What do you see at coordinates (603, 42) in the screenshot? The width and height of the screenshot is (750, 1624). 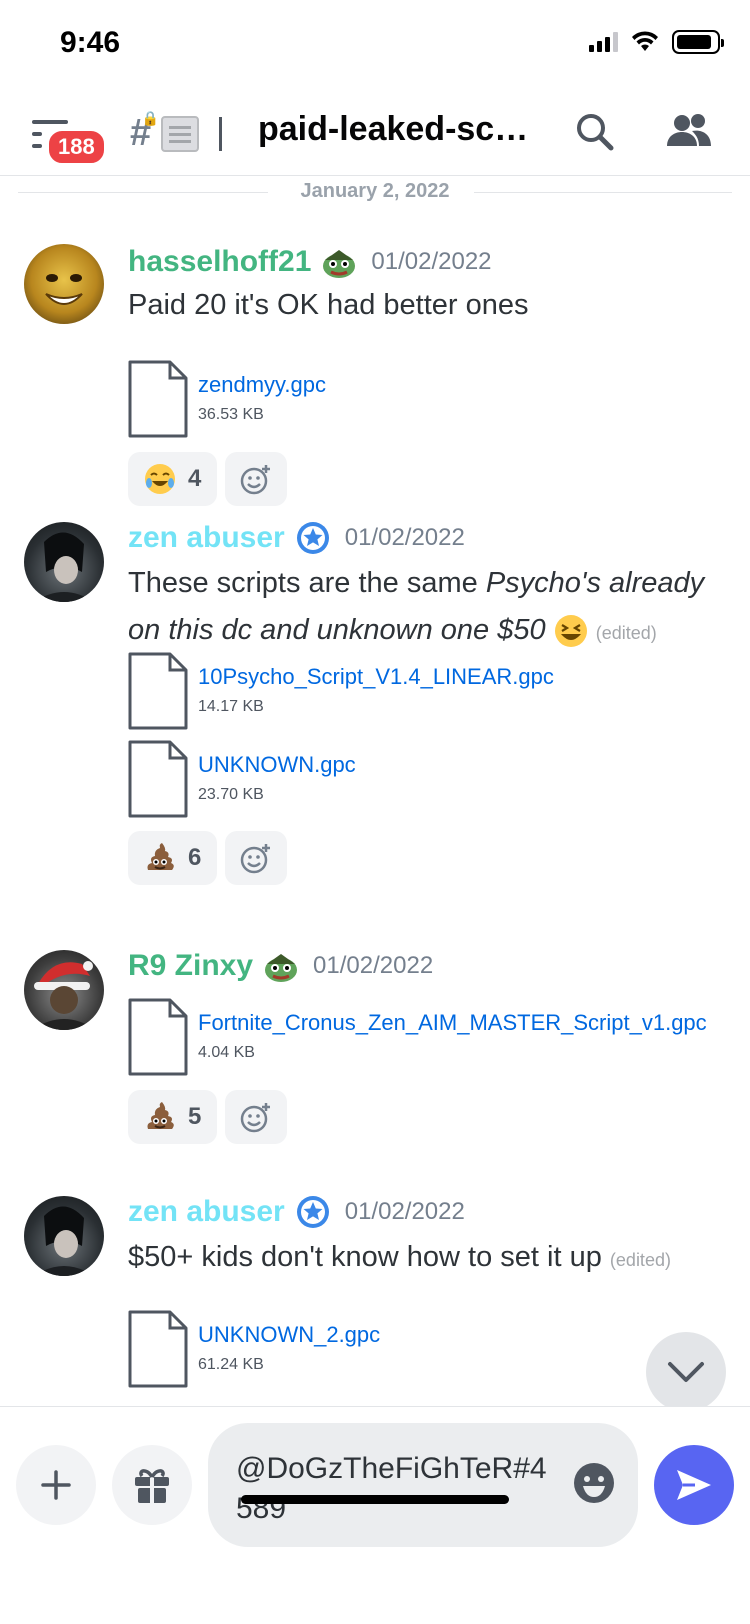 I see `cellular-signal-icon` at bounding box center [603, 42].